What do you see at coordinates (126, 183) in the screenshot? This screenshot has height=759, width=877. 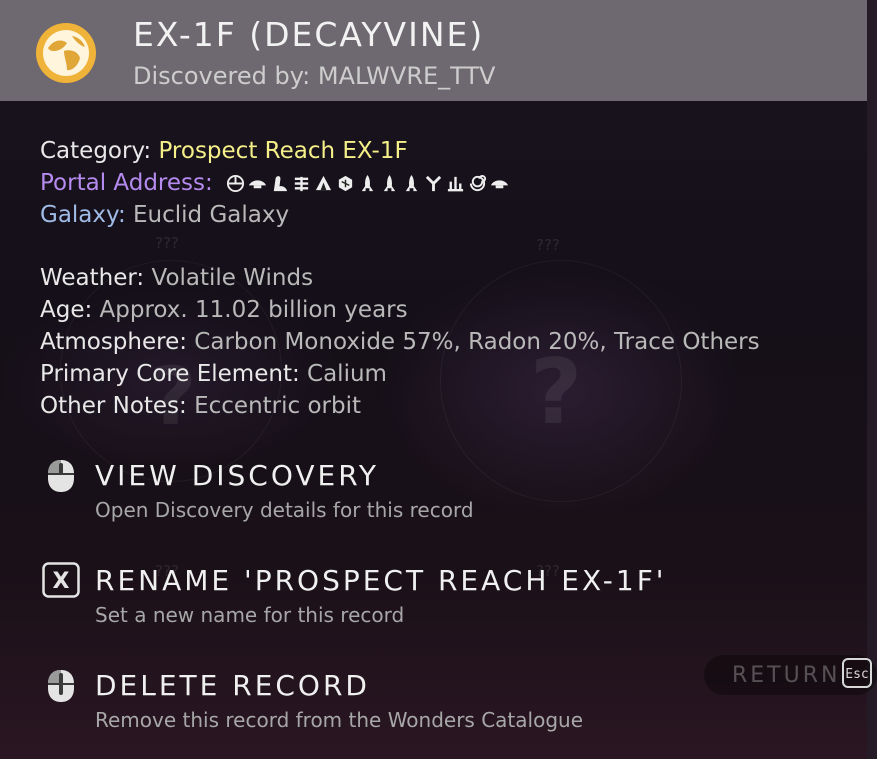 I see `portal-address-label: Portal Address:` at bounding box center [126, 183].